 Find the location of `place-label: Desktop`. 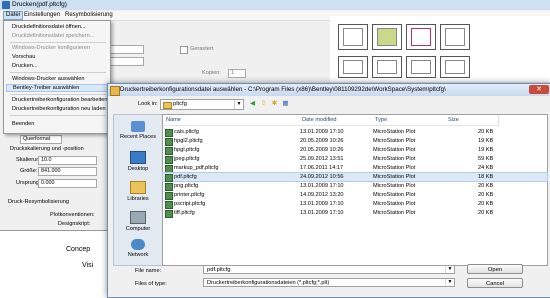

place-label: Desktop is located at coordinates (138, 169).